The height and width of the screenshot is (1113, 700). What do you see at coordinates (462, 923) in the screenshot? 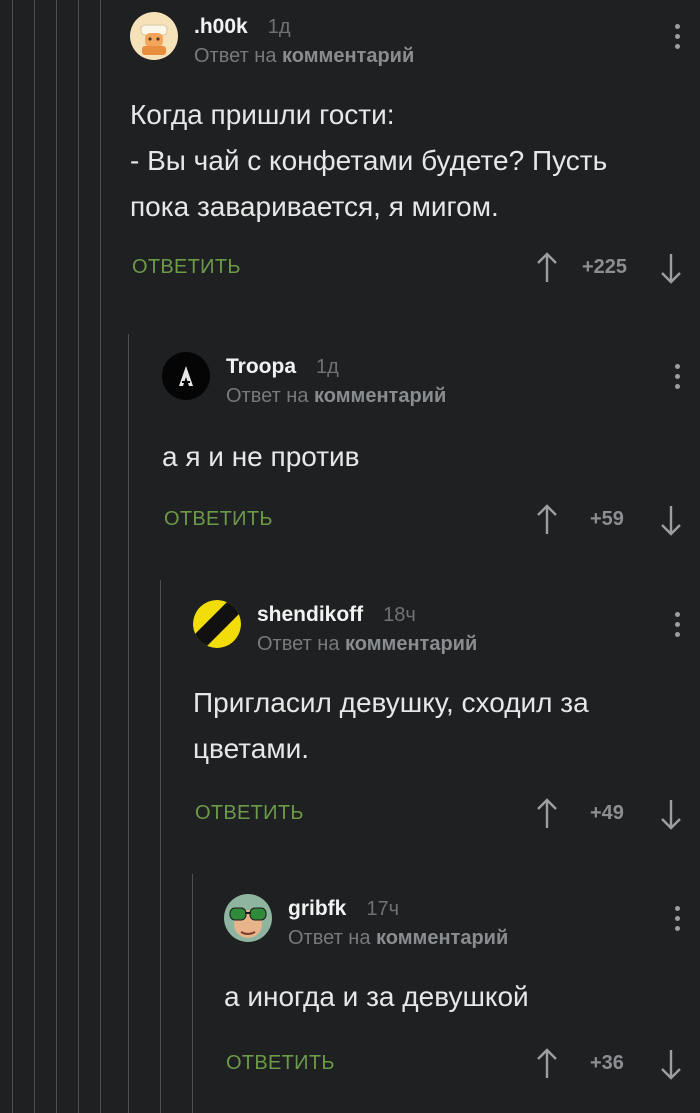
I see `comment-header: gribfk 17ч Ответ на комментарий` at bounding box center [462, 923].